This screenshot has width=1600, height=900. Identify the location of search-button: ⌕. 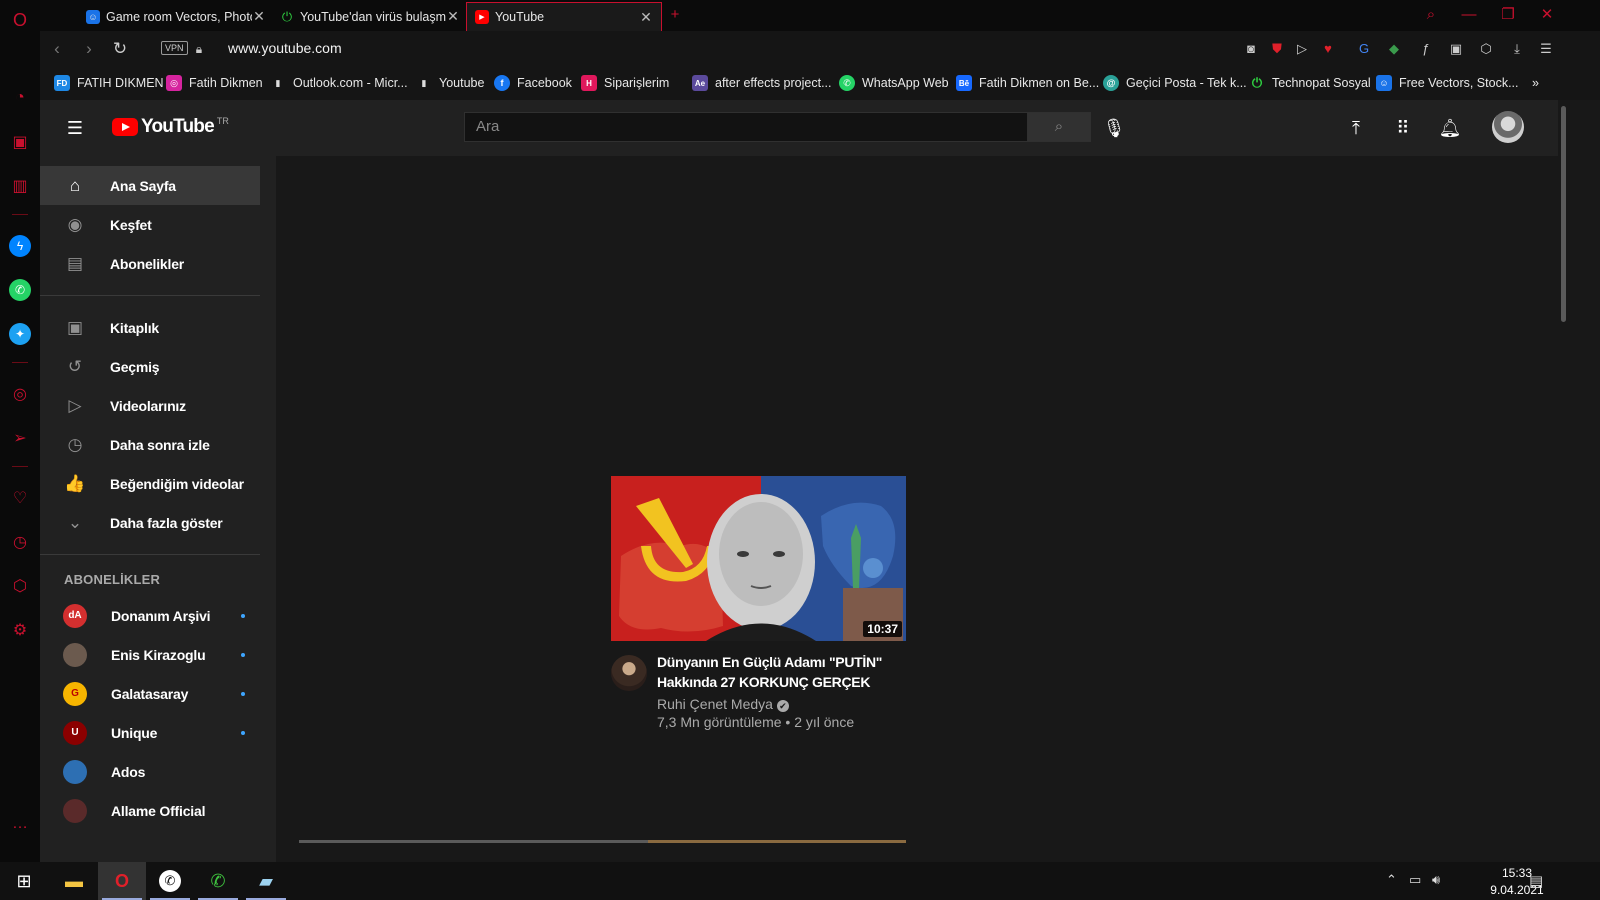
(1059, 127).